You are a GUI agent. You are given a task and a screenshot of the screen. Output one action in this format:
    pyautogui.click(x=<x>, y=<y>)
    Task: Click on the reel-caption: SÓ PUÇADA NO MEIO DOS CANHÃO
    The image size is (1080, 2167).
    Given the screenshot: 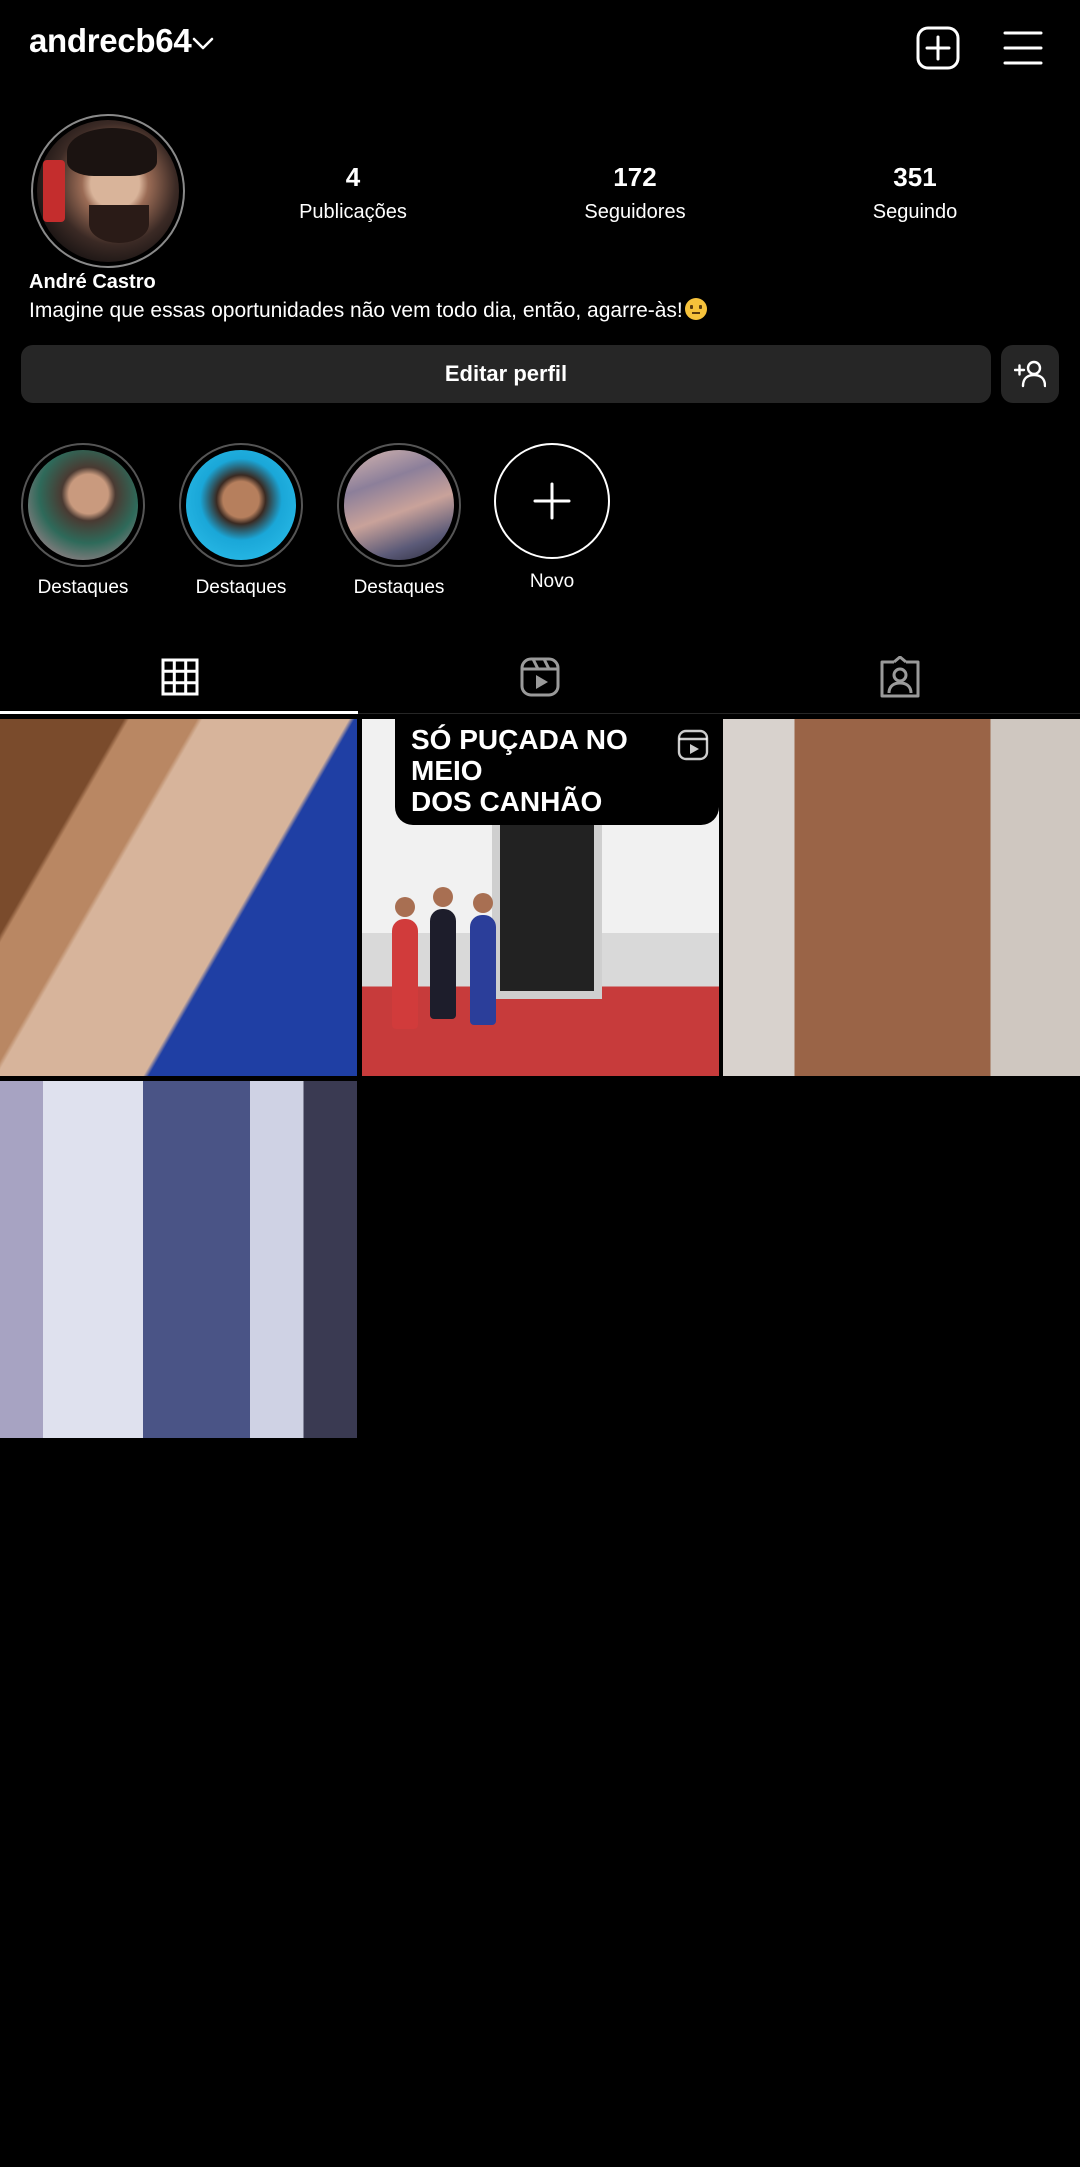 What is the action you would take?
    pyautogui.click(x=557, y=772)
    